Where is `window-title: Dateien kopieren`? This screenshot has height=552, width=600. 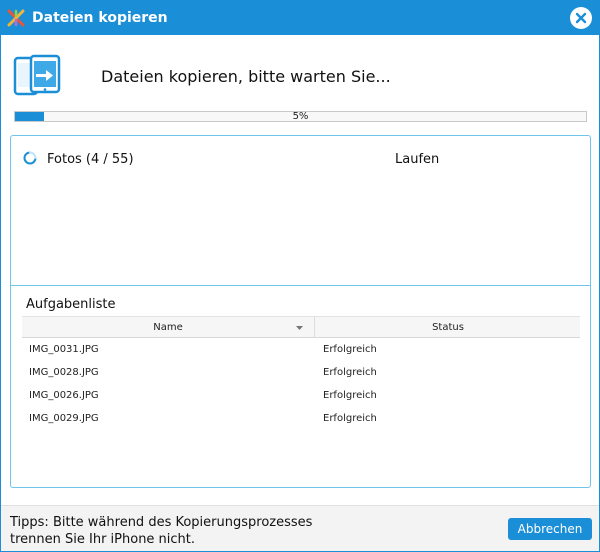 window-title: Dateien kopieren is located at coordinates (100, 18).